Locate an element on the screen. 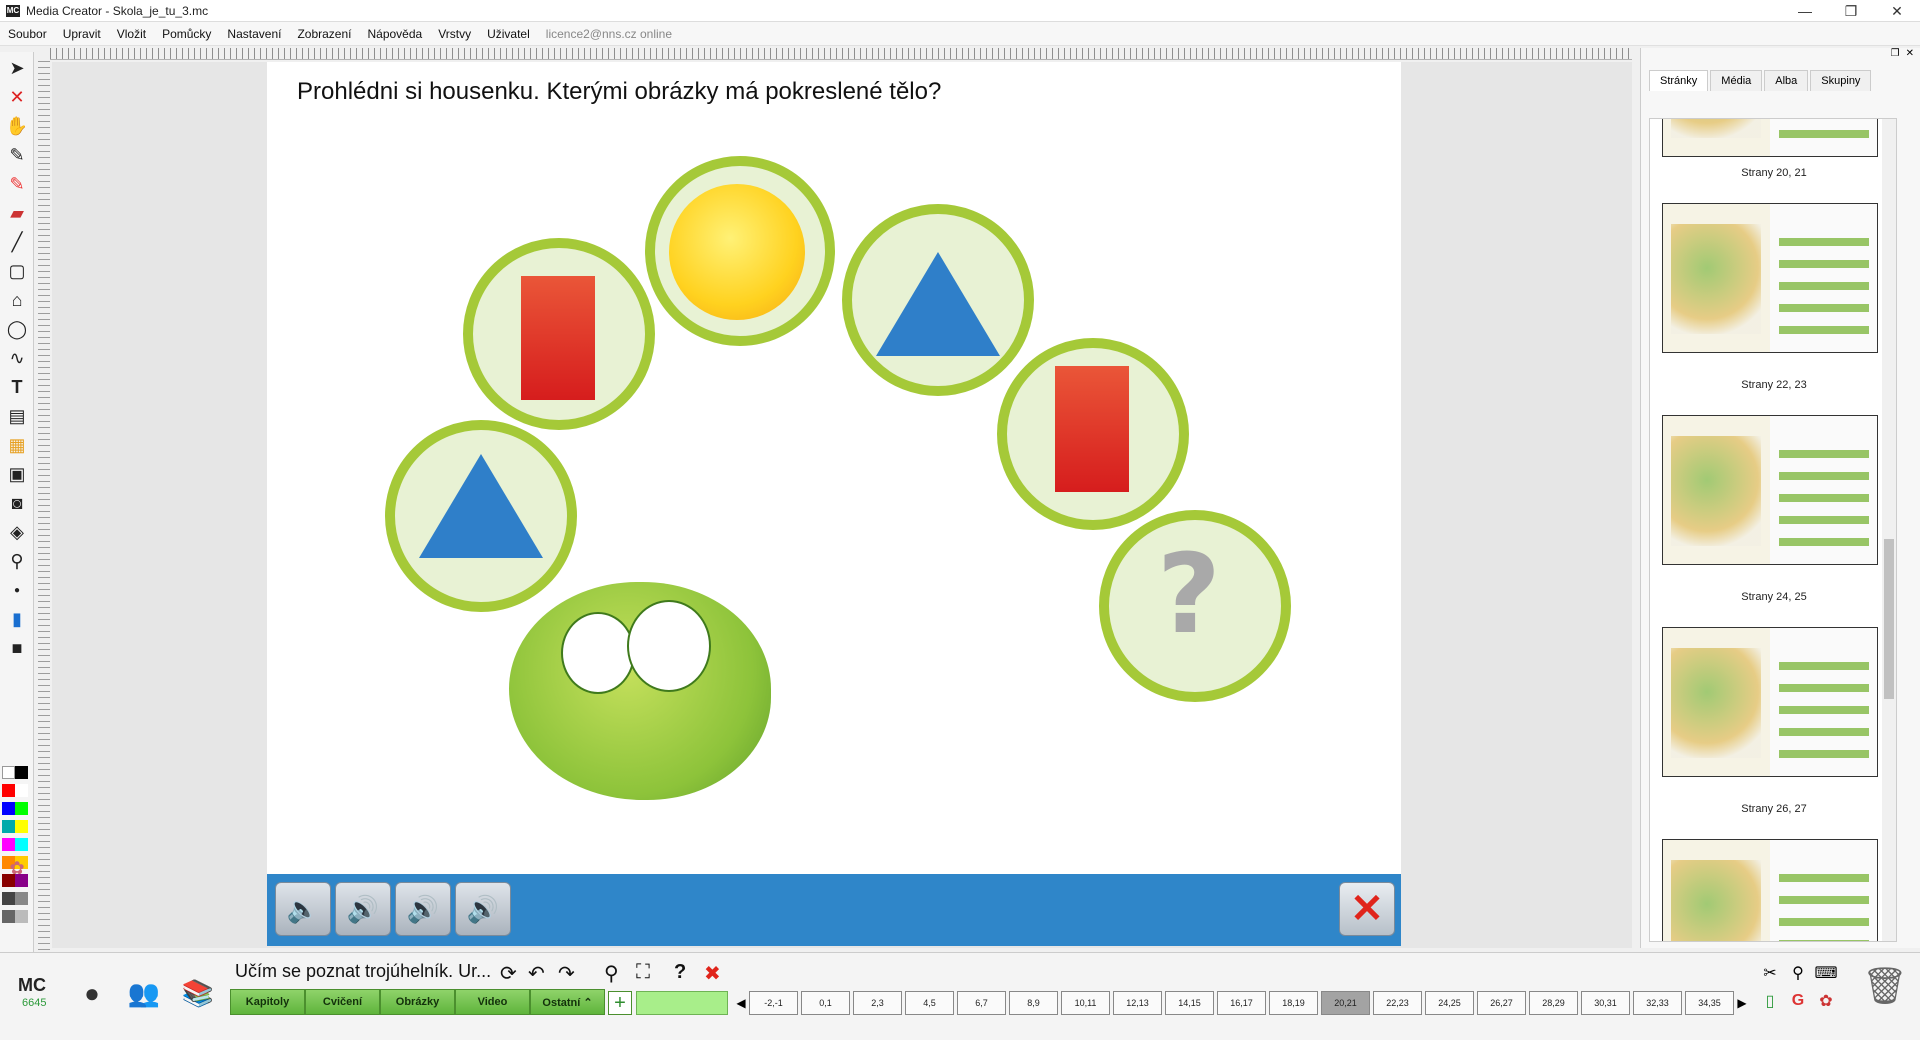 This screenshot has height=1040, width=1920. page-button: 14,15 is located at coordinates (1189, 1003).